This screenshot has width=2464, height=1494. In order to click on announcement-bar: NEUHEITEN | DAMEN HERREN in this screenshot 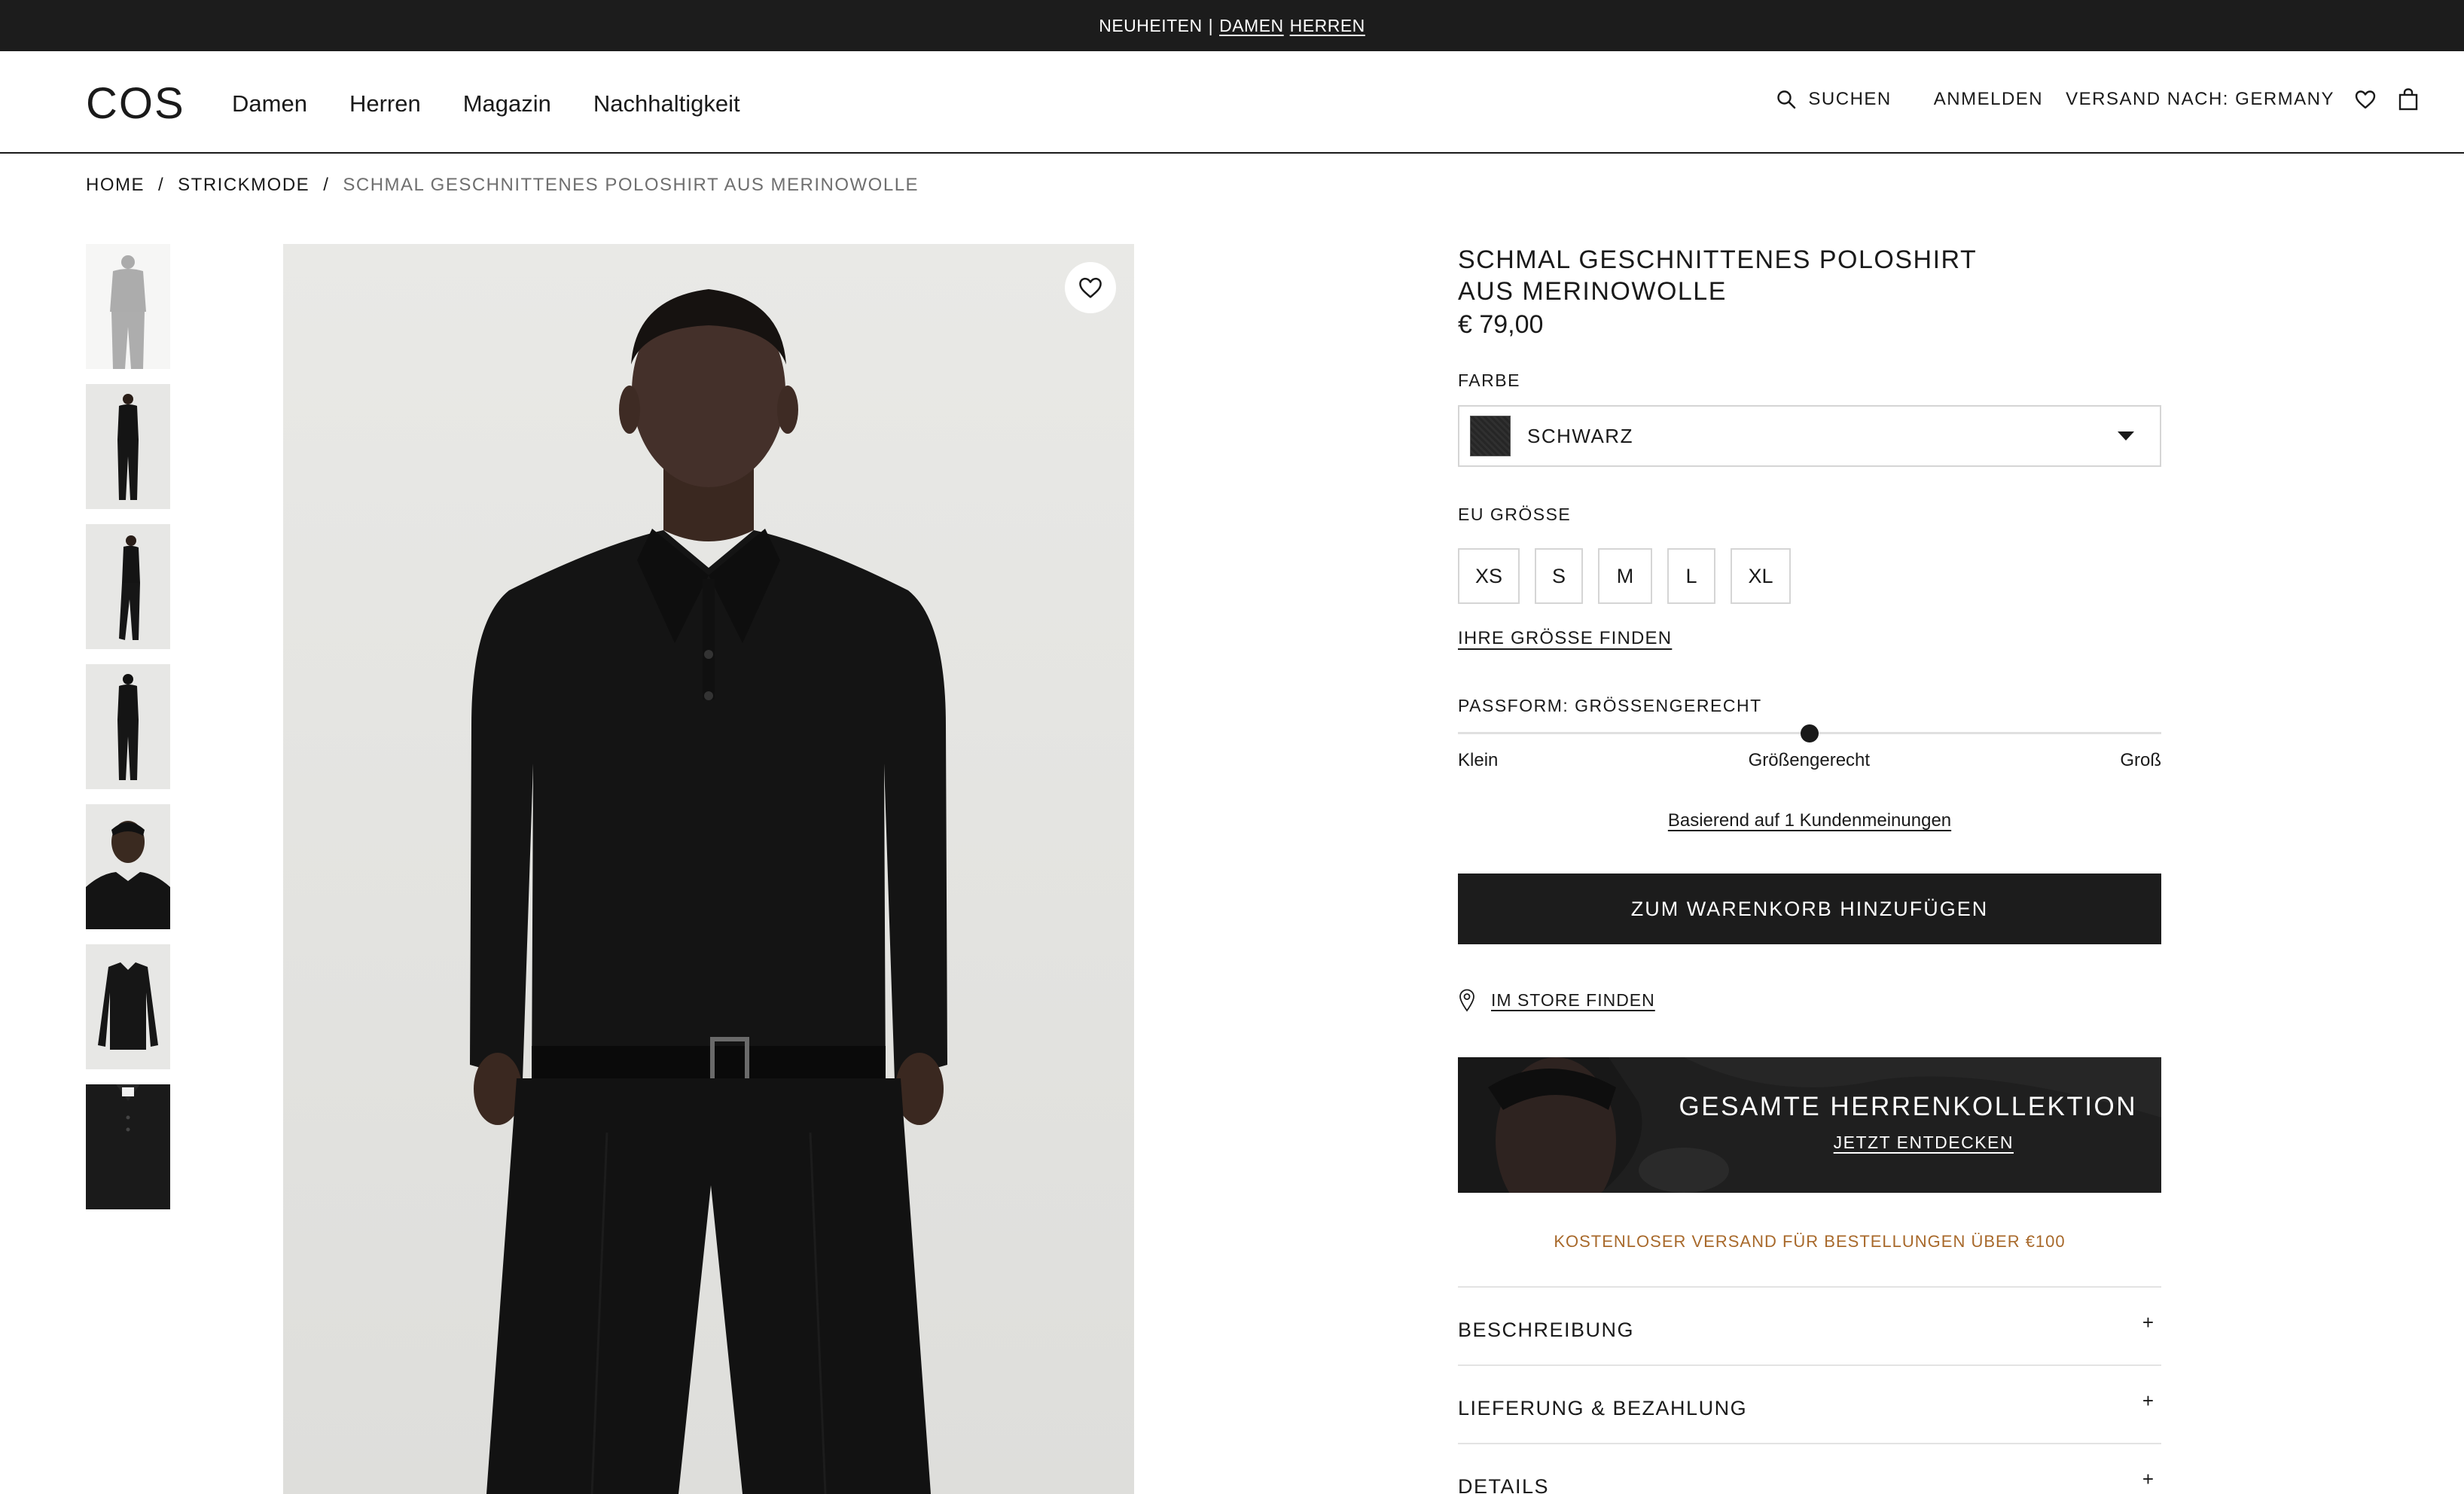, I will do `click(1232, 26)`.